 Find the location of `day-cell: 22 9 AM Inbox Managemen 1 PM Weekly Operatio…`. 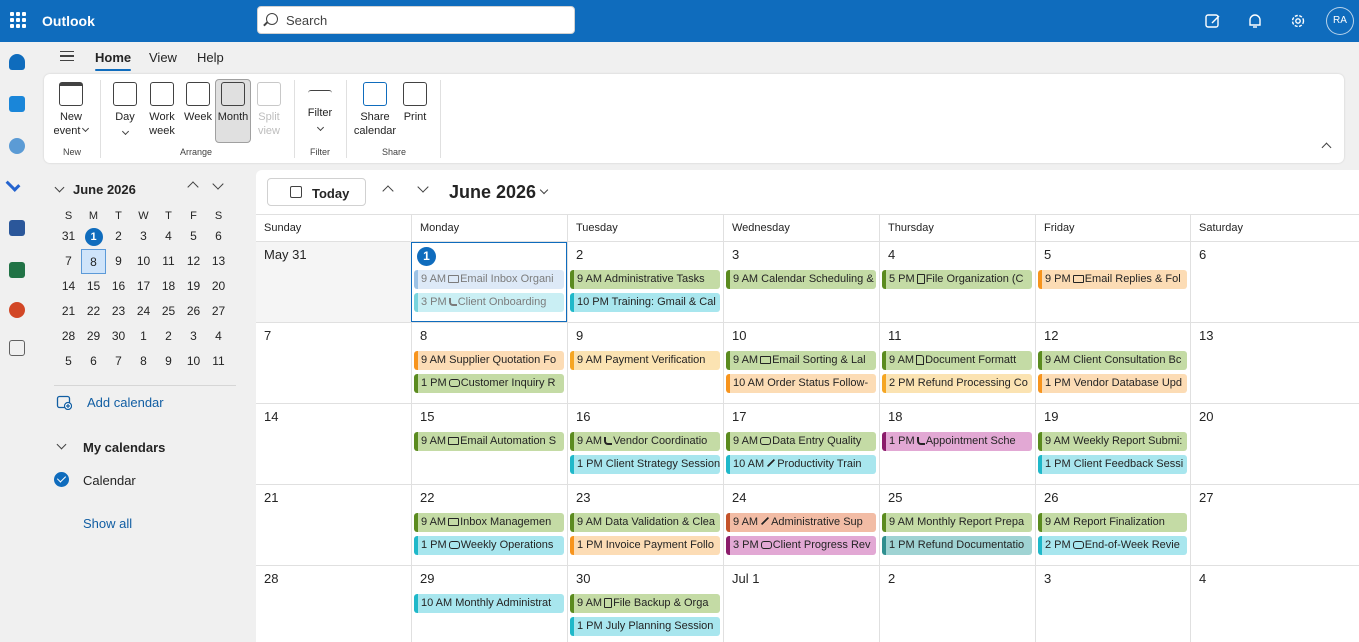

day-cell: 22 9 AM Inbox Managemen 1 PM Weekly Operatio… is located at coordinates (489, 525).